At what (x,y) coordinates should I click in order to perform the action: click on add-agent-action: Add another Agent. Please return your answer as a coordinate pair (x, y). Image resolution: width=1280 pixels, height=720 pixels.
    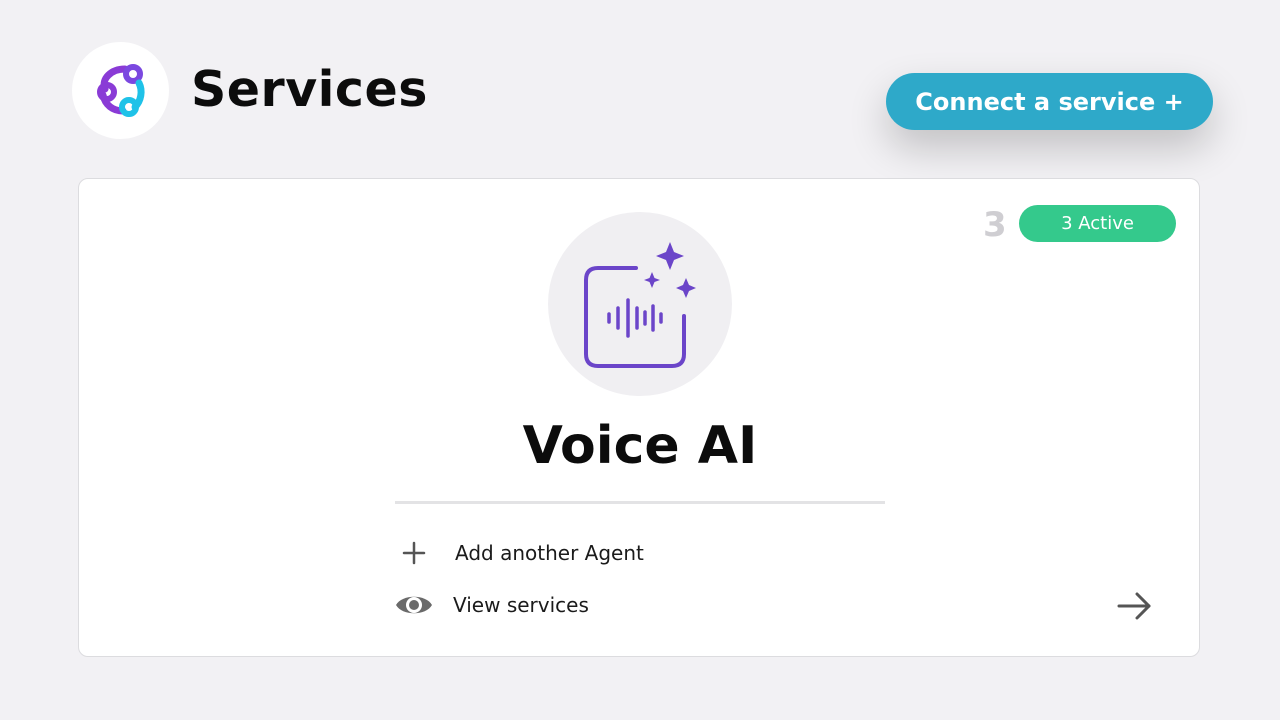
    Looking at the image, I should click on (522, 553).